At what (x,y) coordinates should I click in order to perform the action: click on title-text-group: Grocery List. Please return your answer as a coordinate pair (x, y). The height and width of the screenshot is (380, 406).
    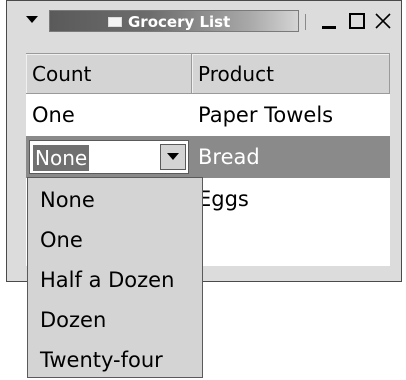
    Looking at the image, I should click on (169, 22).